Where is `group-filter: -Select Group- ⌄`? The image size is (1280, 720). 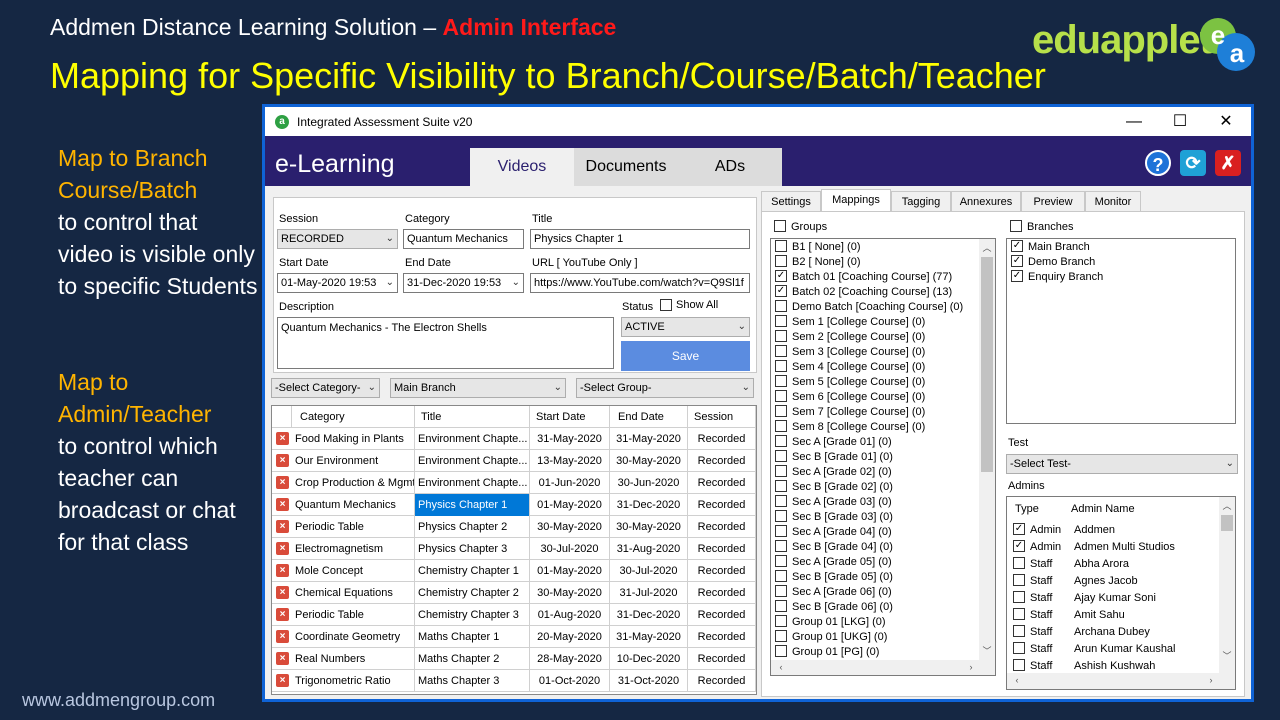
group-filter: -Select Group- ⌄ is located at coordinates (665, 388).